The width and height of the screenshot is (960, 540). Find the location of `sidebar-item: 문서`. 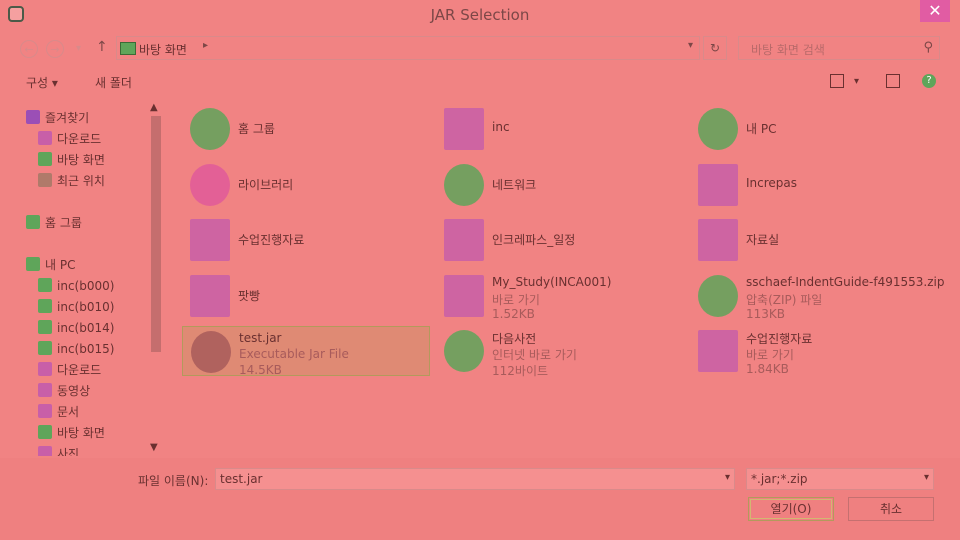

sidebar-item: 문서 is located at coordinates (58, 412).